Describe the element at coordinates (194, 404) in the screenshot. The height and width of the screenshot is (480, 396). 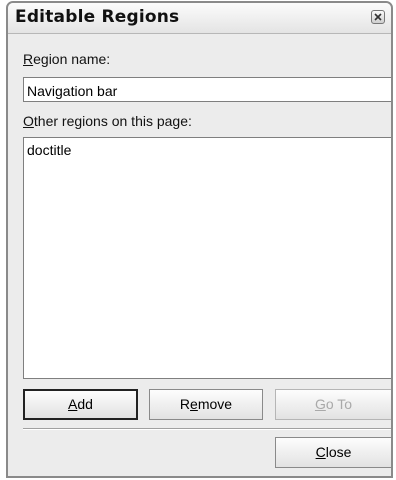
I see `remove-button-mnemonic: e` at that location.